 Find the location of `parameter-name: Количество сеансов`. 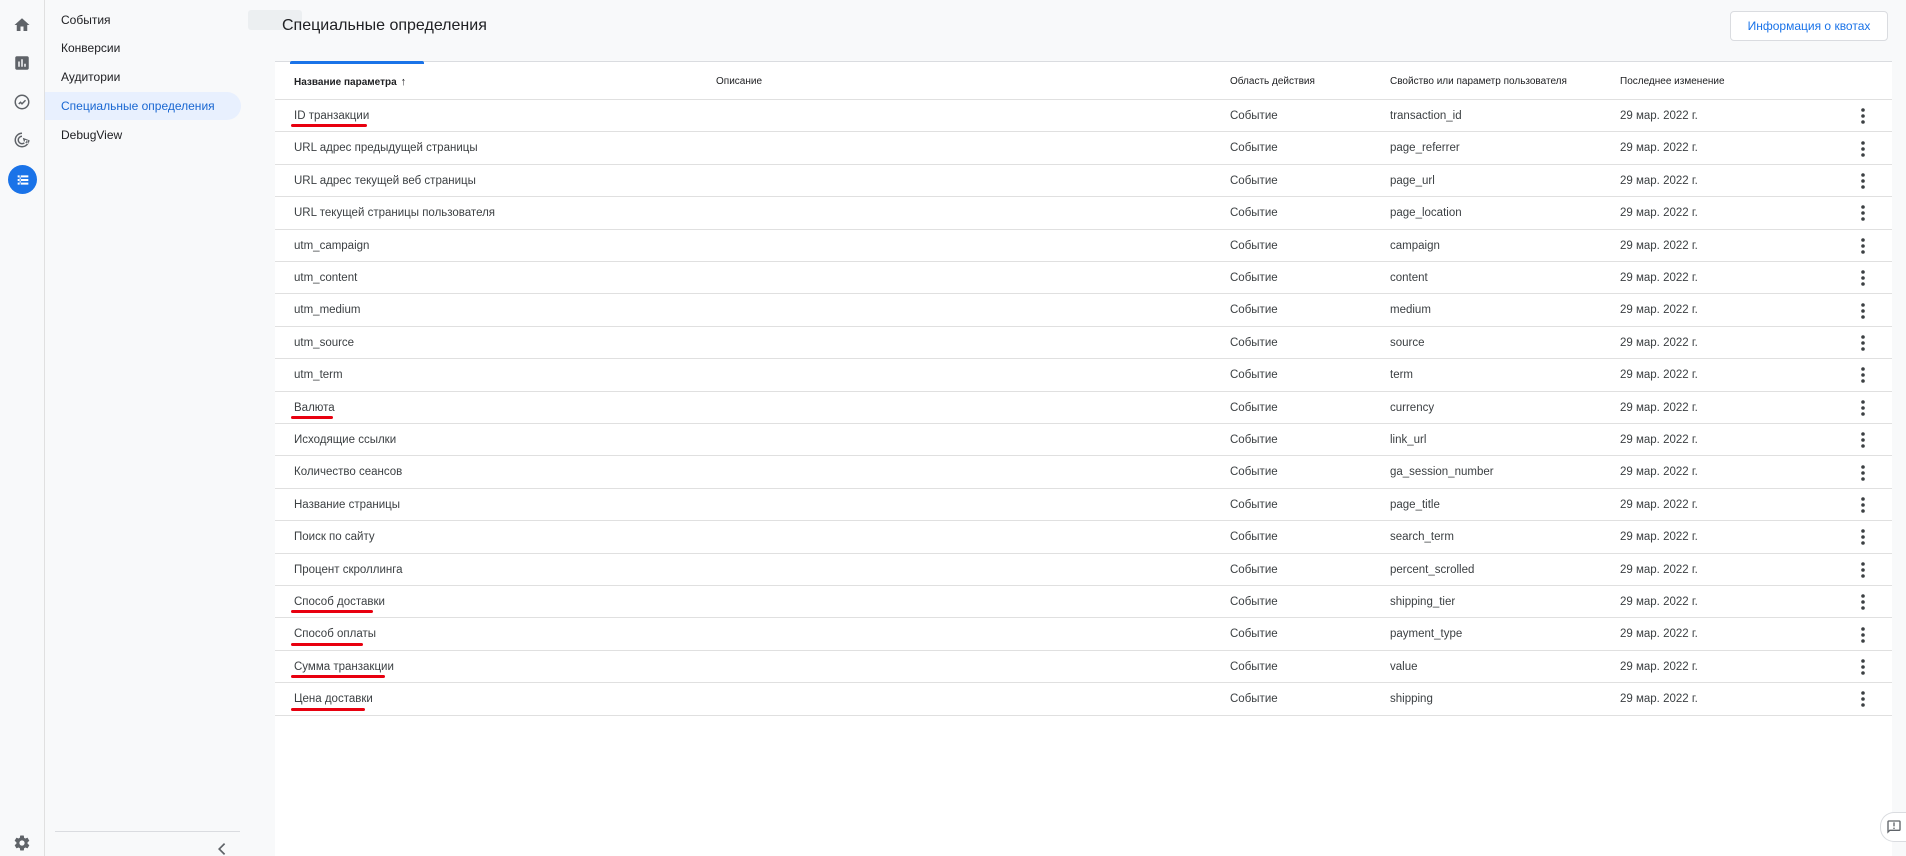

parameter-name: Количество сеансов is located at coordinates (348, 472).